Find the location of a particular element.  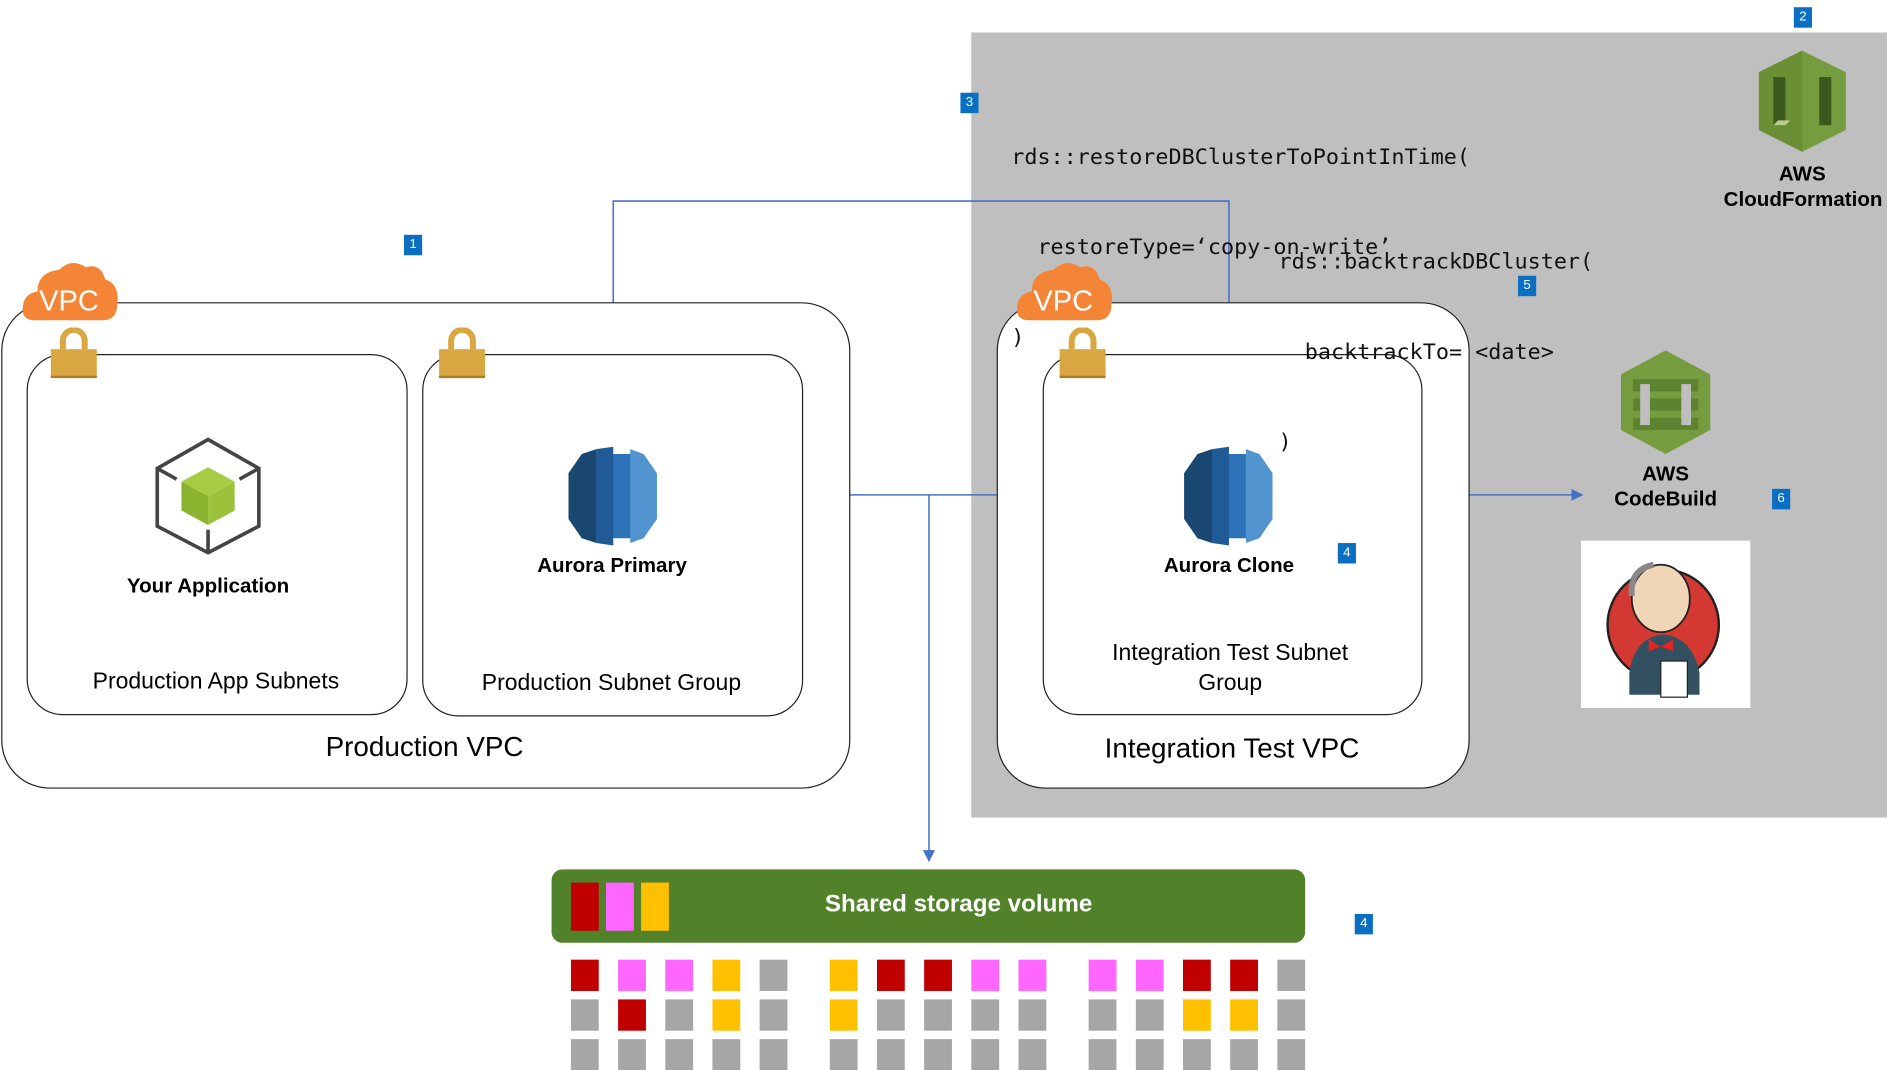

step-badge-1: 1 is located at coordinates (413, 245).